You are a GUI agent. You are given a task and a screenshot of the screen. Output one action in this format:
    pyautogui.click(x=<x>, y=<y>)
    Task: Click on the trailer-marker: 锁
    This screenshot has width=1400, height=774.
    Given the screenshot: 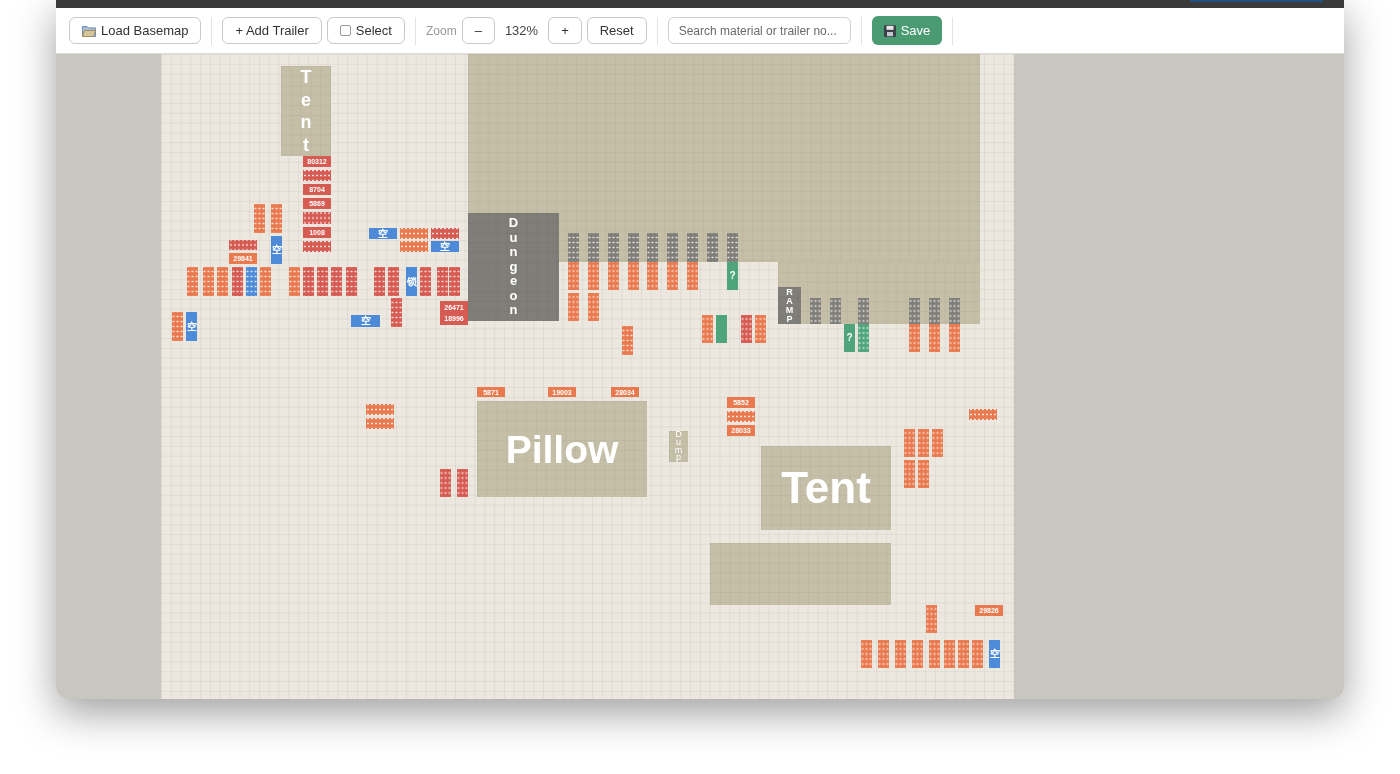 What is the action you would take?
    pyautogui.click(x=411, y=281)
    